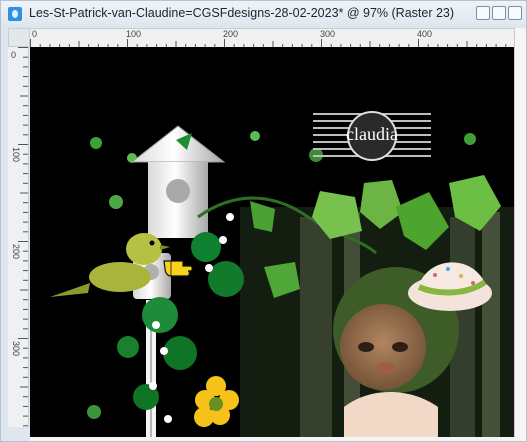  What do you see at coordinates (15, 14) in the screenshot?
I see `image-window-icon` at bounding box center [15, 14].